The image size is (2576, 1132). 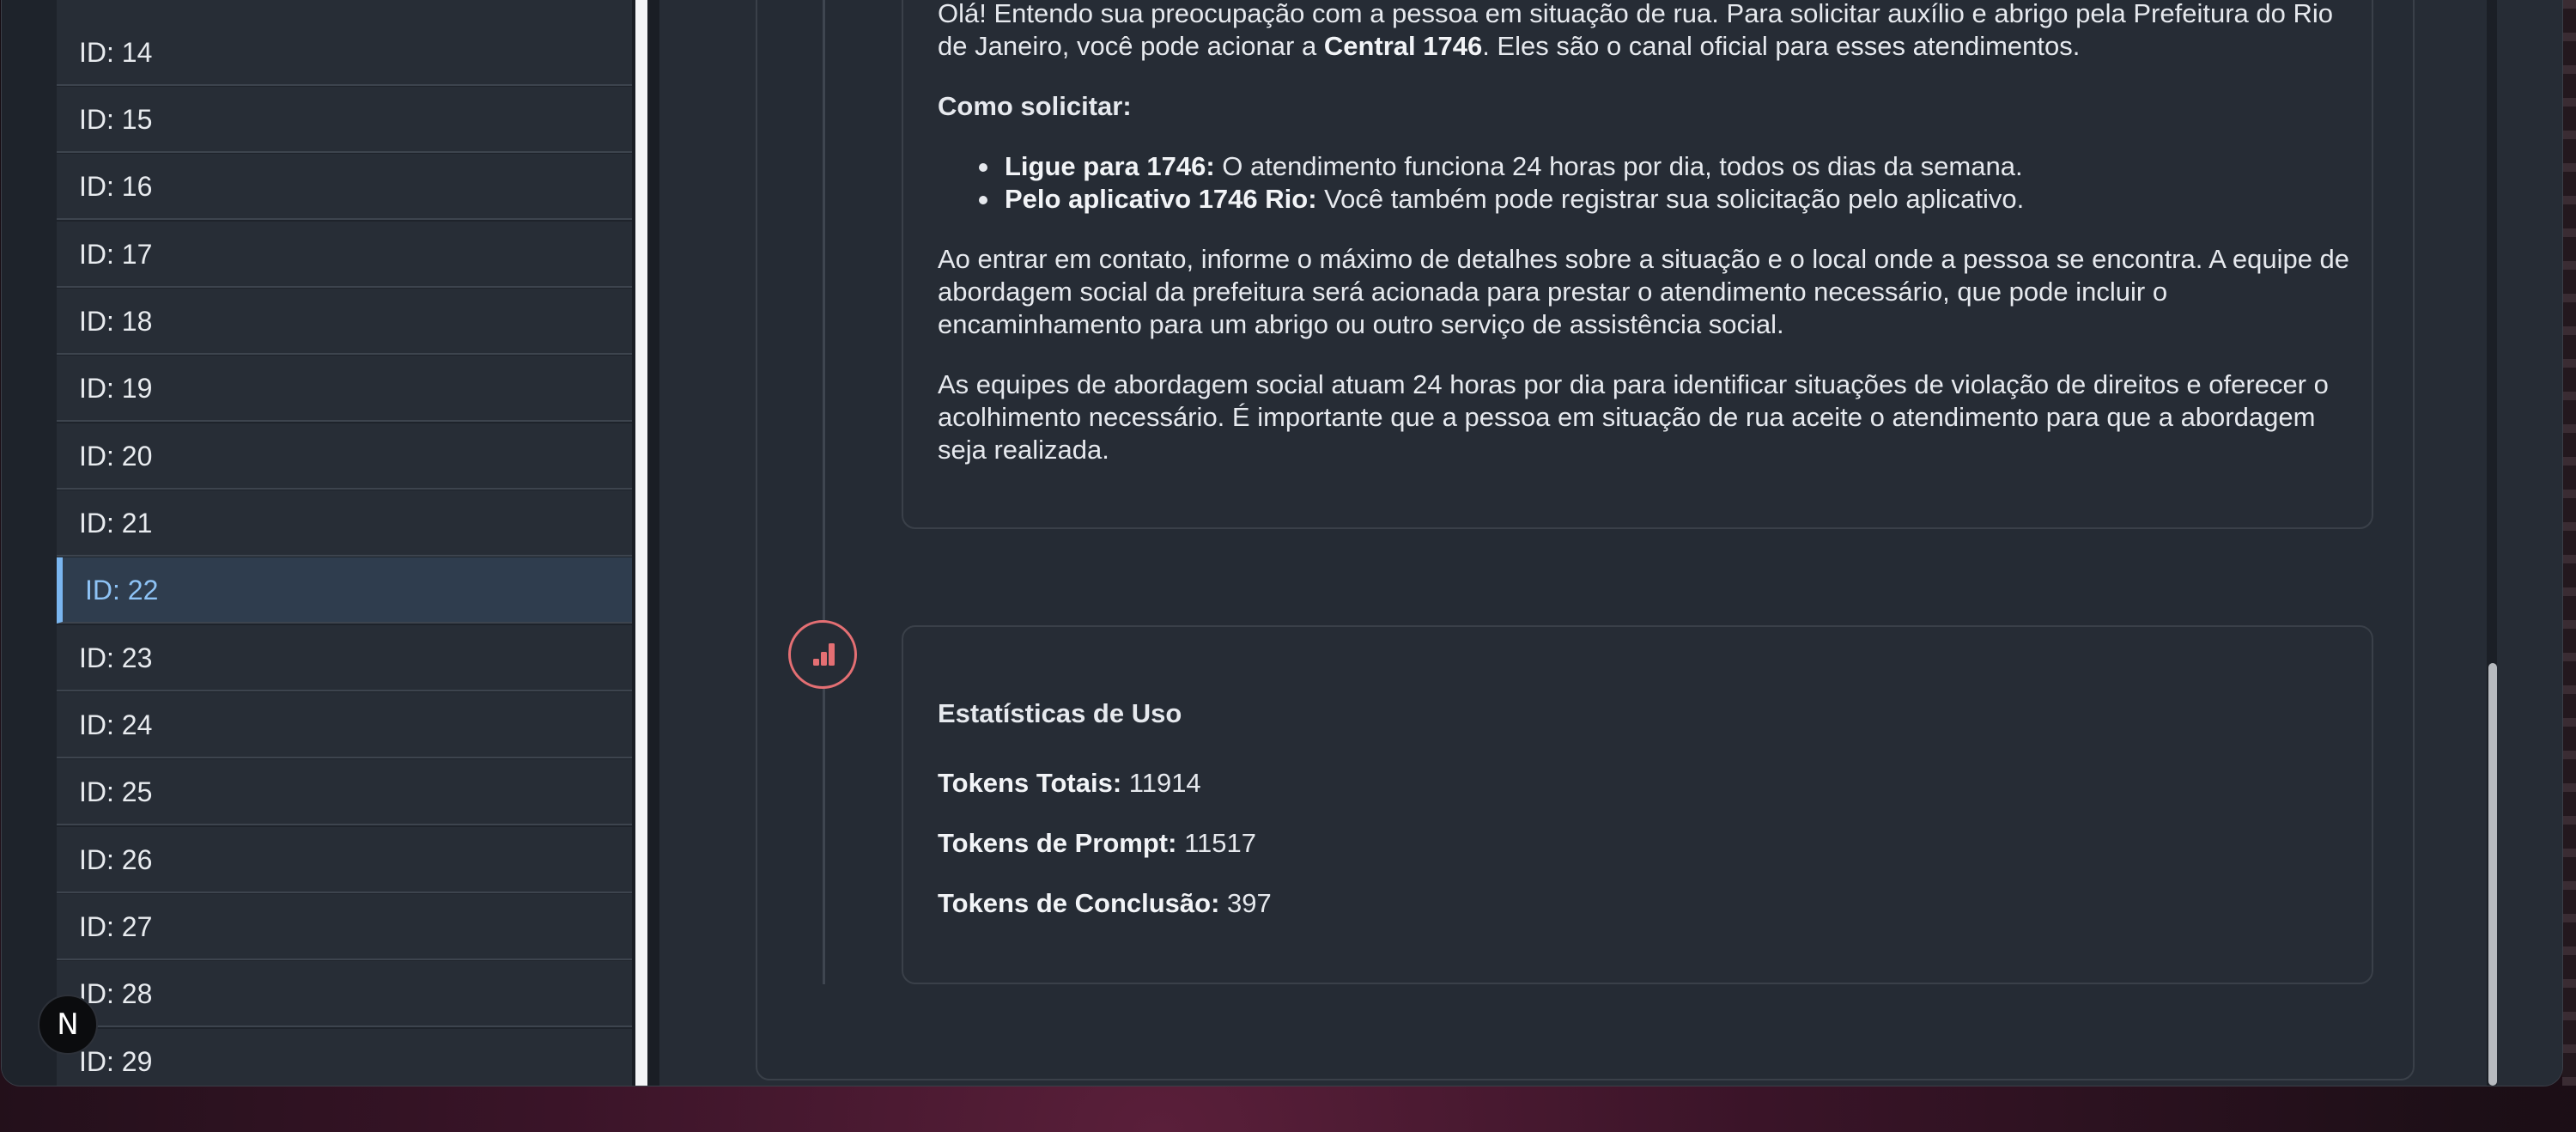 What do you see at coordinates (345, 187) in the screenshot?
I see `sidebar-item-16: ID: 16` at bounding box center [345, 187].